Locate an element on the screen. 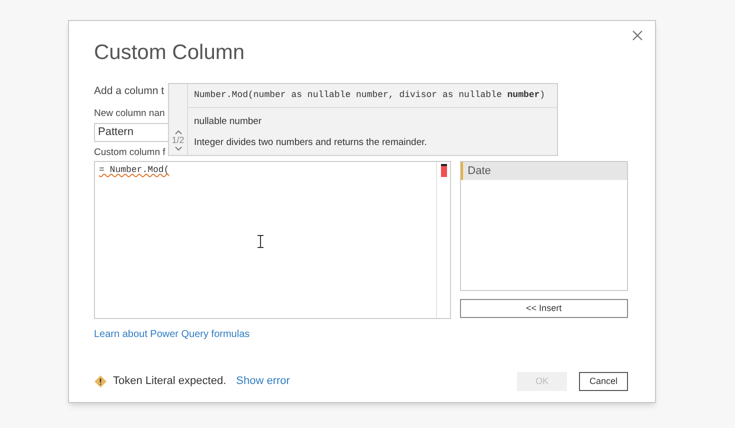  error-message: Token Literal expected. is located at coordinates (169, 382).